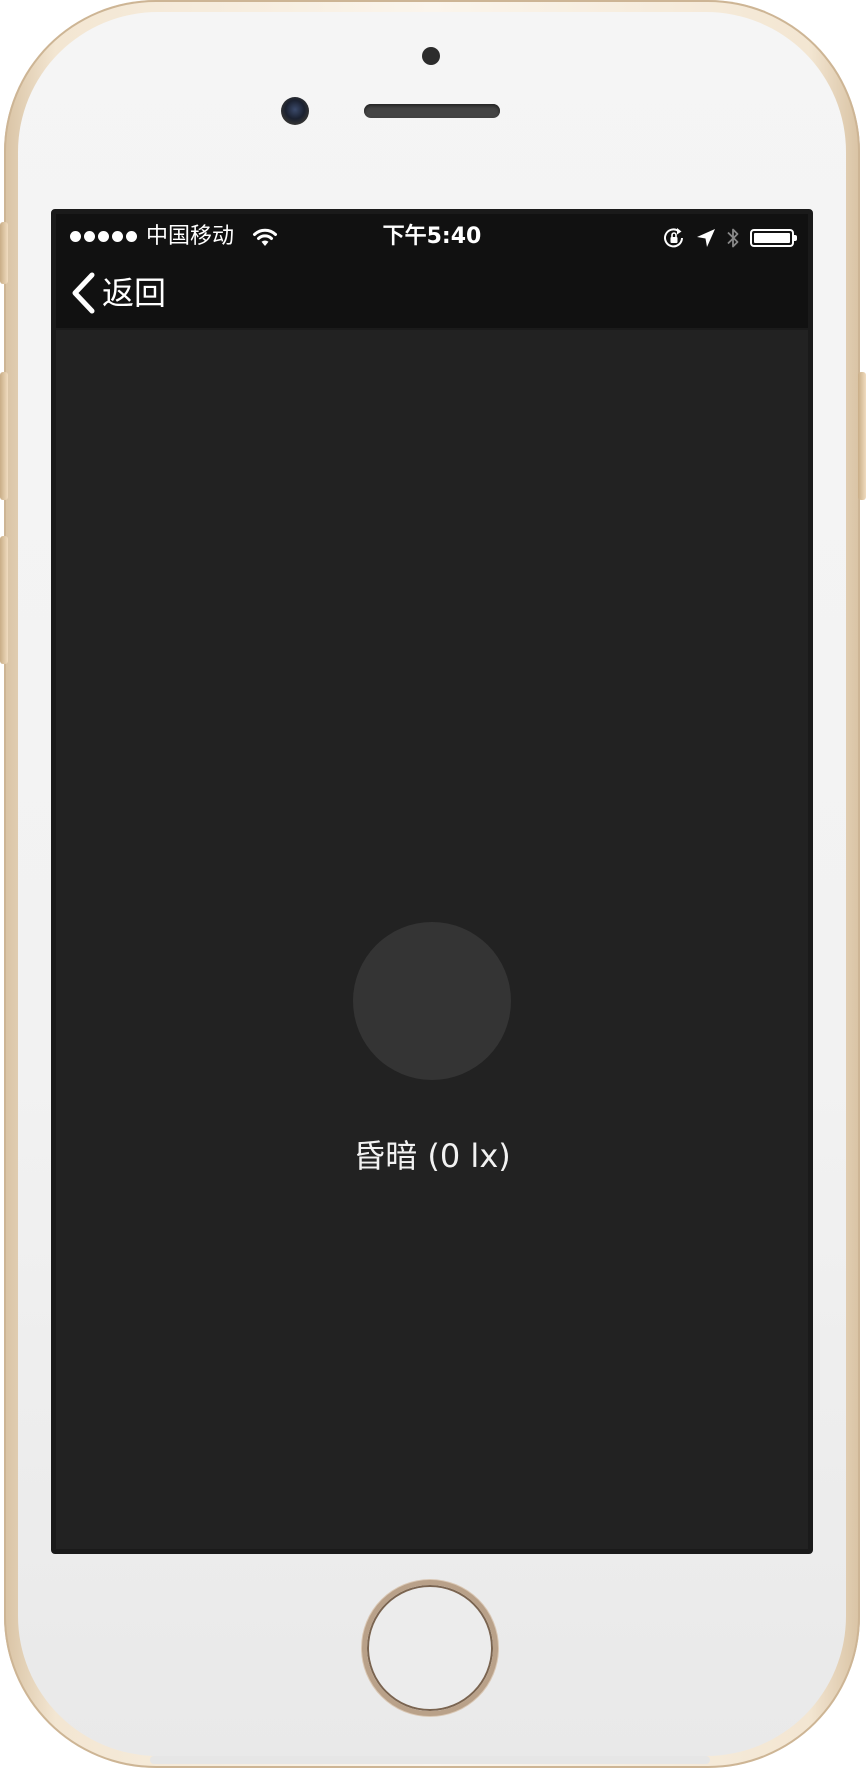  Describe the element at coordinates (733, 238) in the screenshot. I see `bluetooth-icon` at that location.